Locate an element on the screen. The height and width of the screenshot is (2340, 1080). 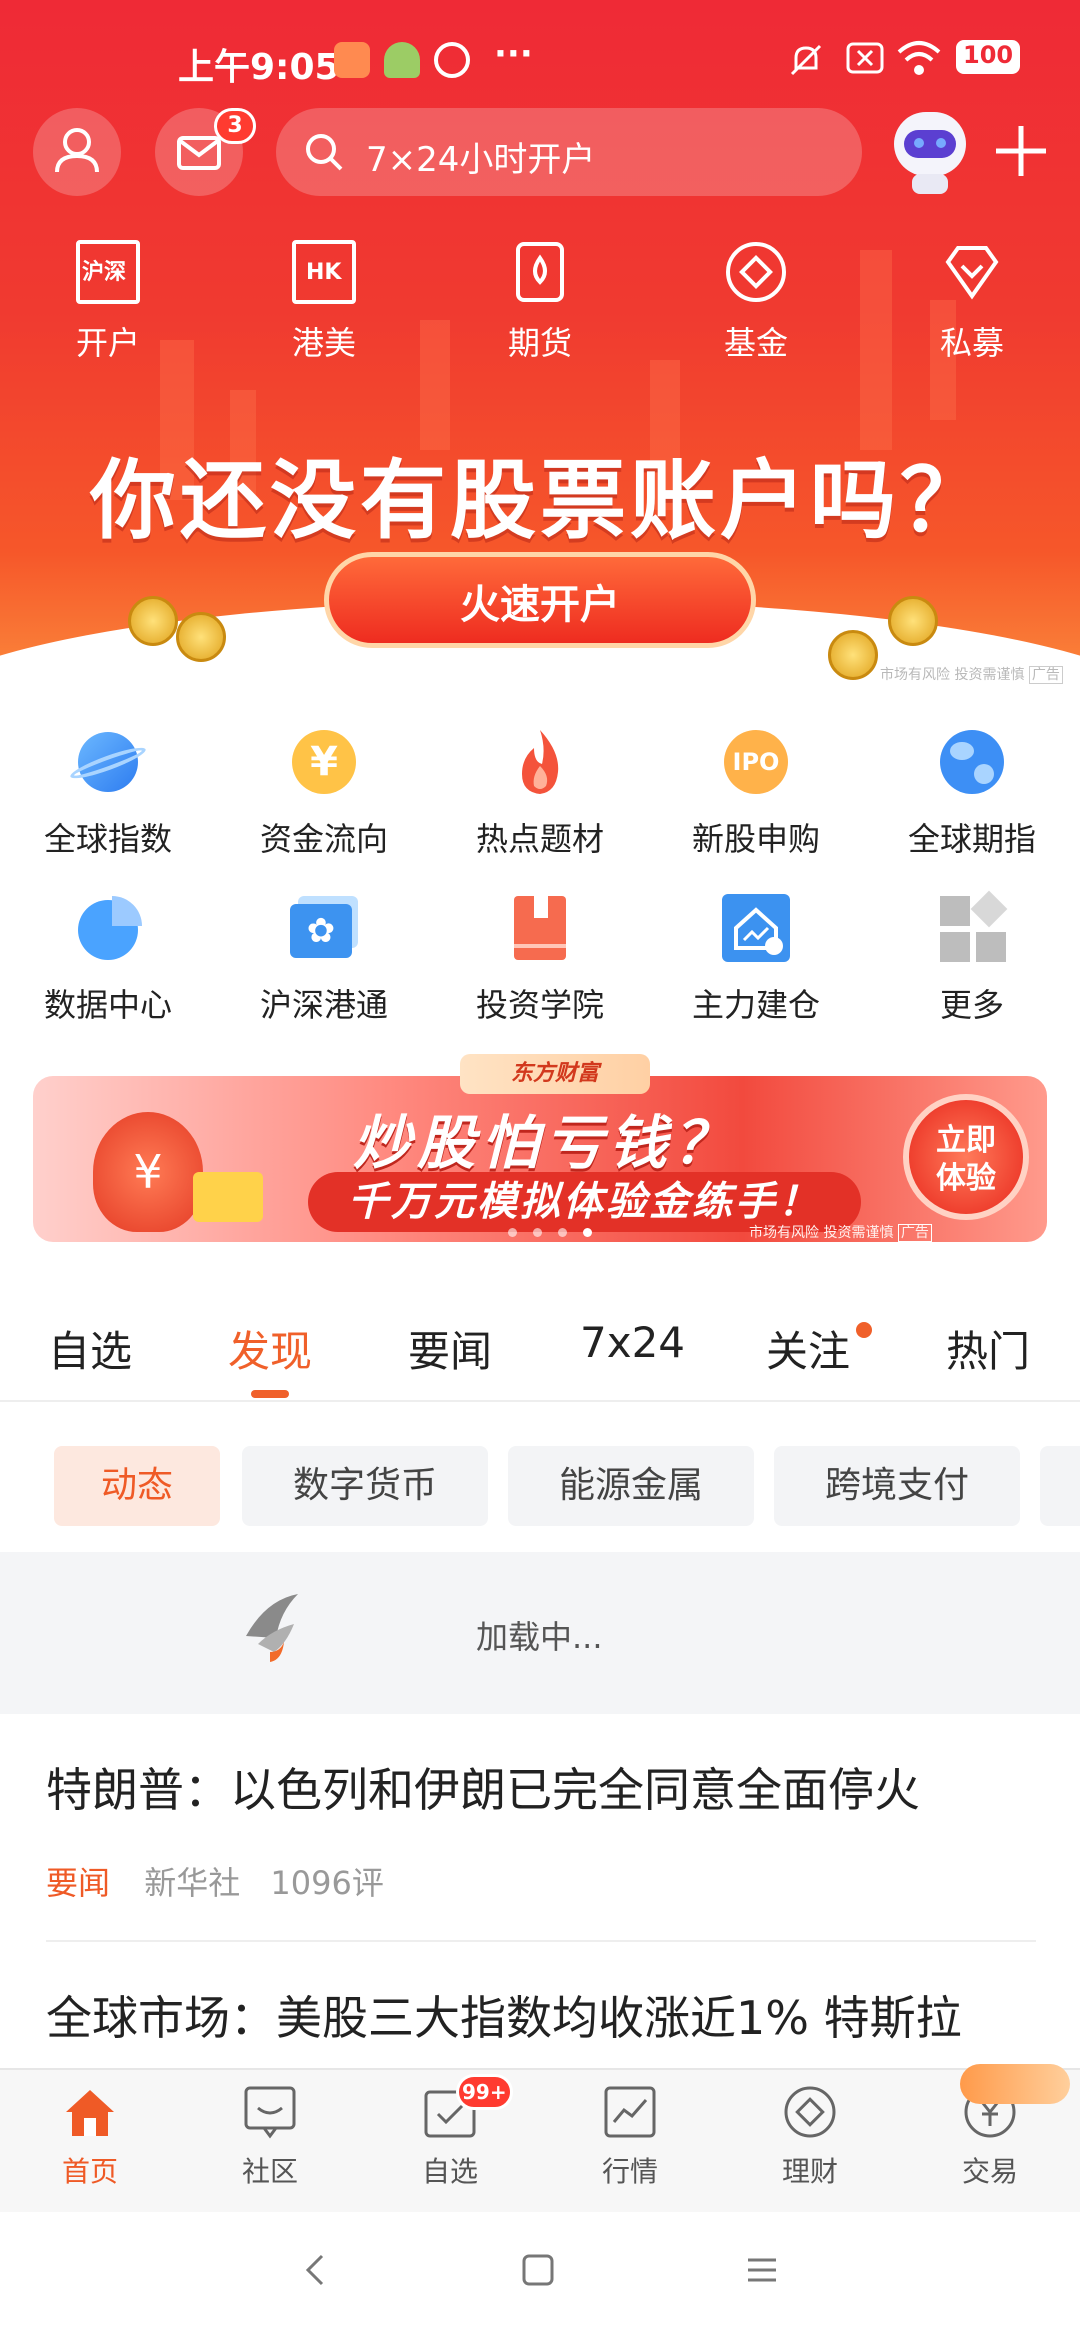
carousel-dots is located at coordinates (550, 1231).